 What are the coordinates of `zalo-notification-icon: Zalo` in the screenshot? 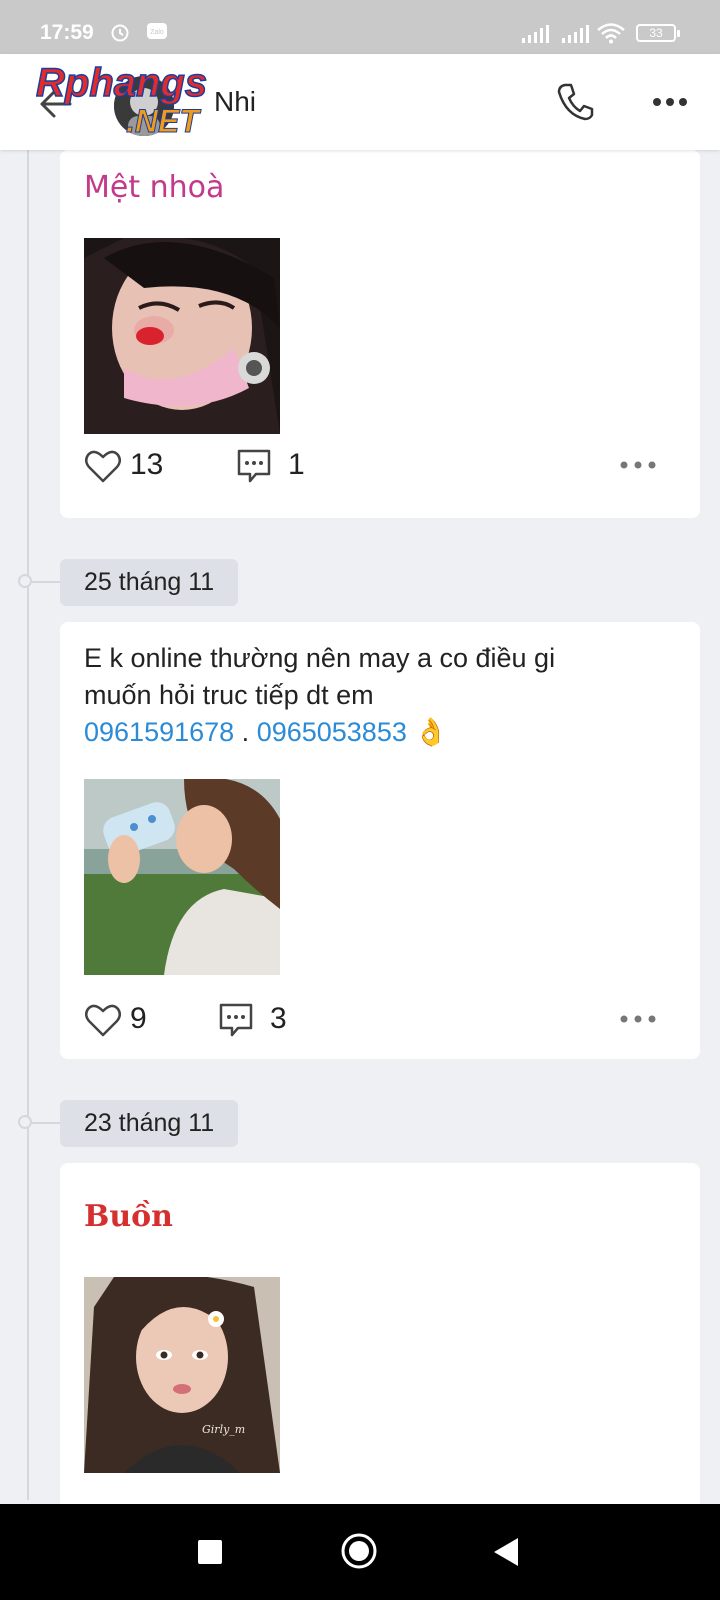 It's located at (157, 31).